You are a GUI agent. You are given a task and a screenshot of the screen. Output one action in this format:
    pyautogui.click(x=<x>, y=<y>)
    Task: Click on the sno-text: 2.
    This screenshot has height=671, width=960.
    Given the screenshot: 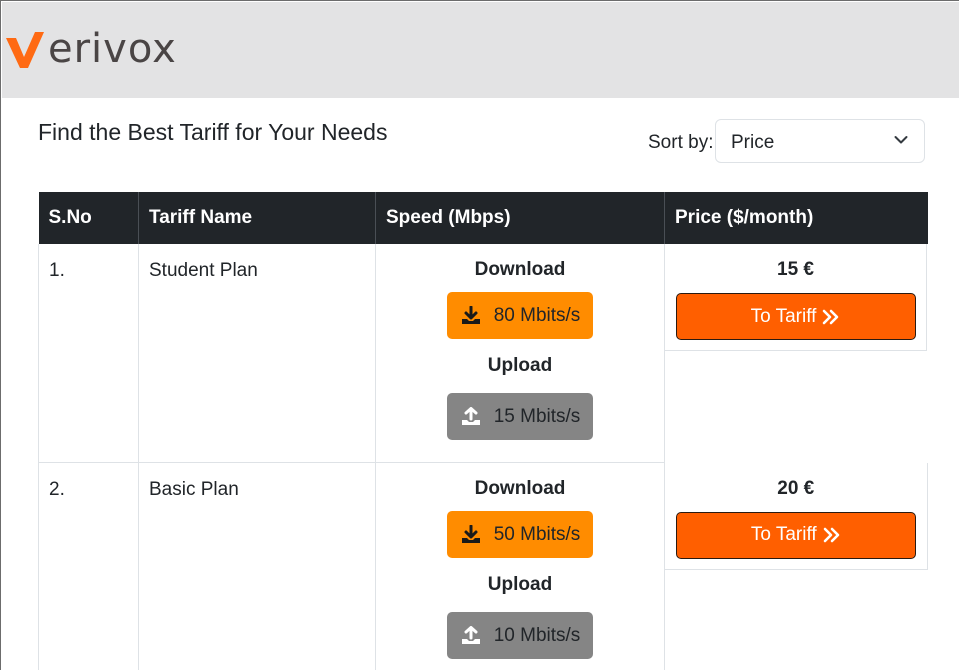 What is the action you would take?
    pyautogui.click(x=57, y=489)
    